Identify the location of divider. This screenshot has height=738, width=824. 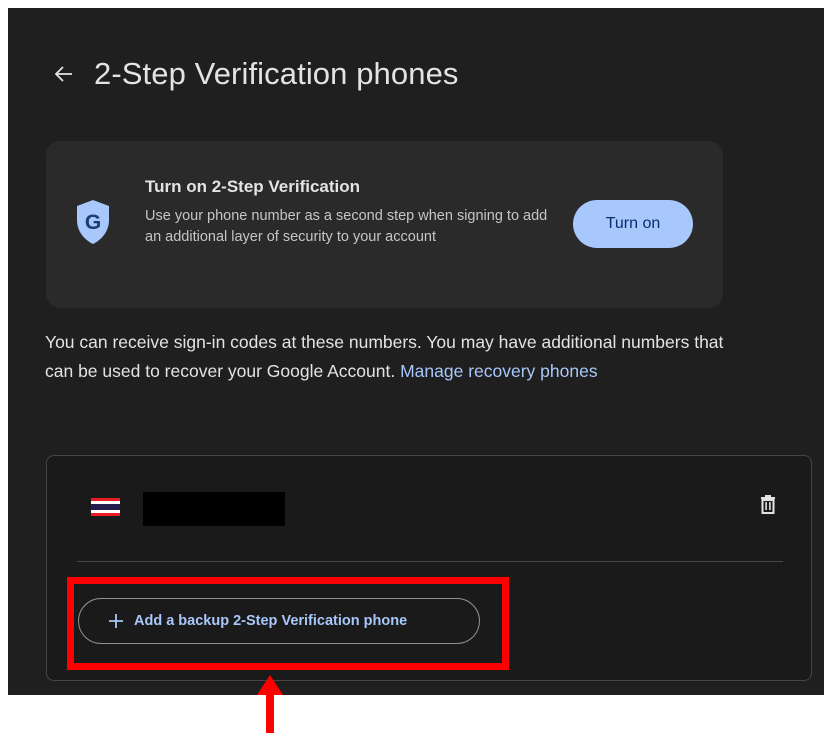
(430, 561).